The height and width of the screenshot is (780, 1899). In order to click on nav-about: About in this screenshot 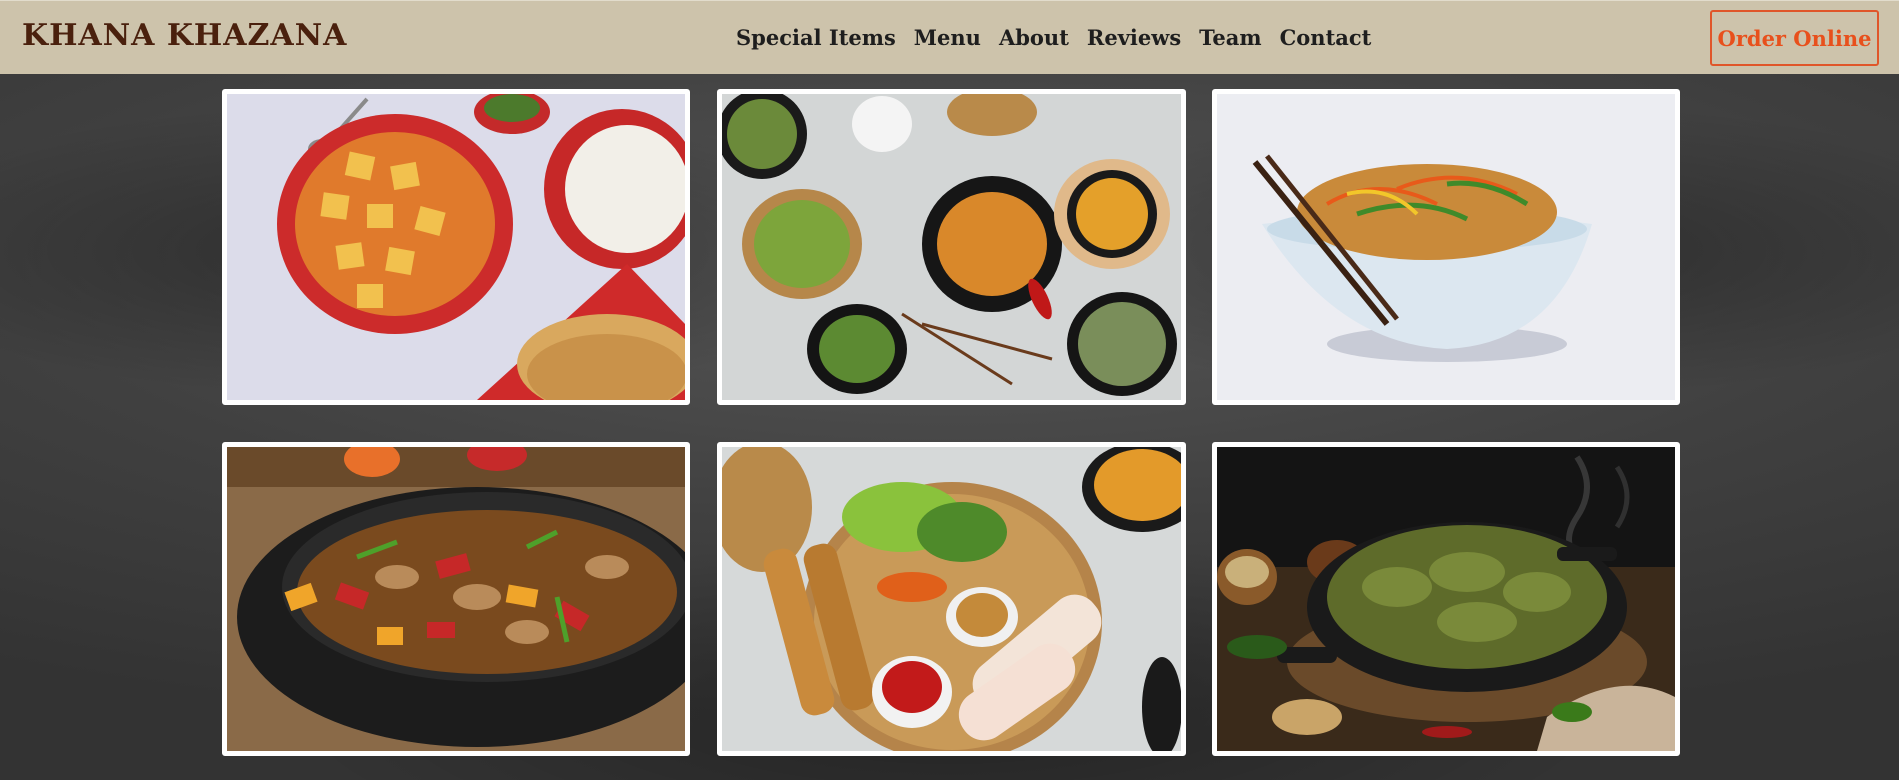, I will do `click(1034, 37)`.